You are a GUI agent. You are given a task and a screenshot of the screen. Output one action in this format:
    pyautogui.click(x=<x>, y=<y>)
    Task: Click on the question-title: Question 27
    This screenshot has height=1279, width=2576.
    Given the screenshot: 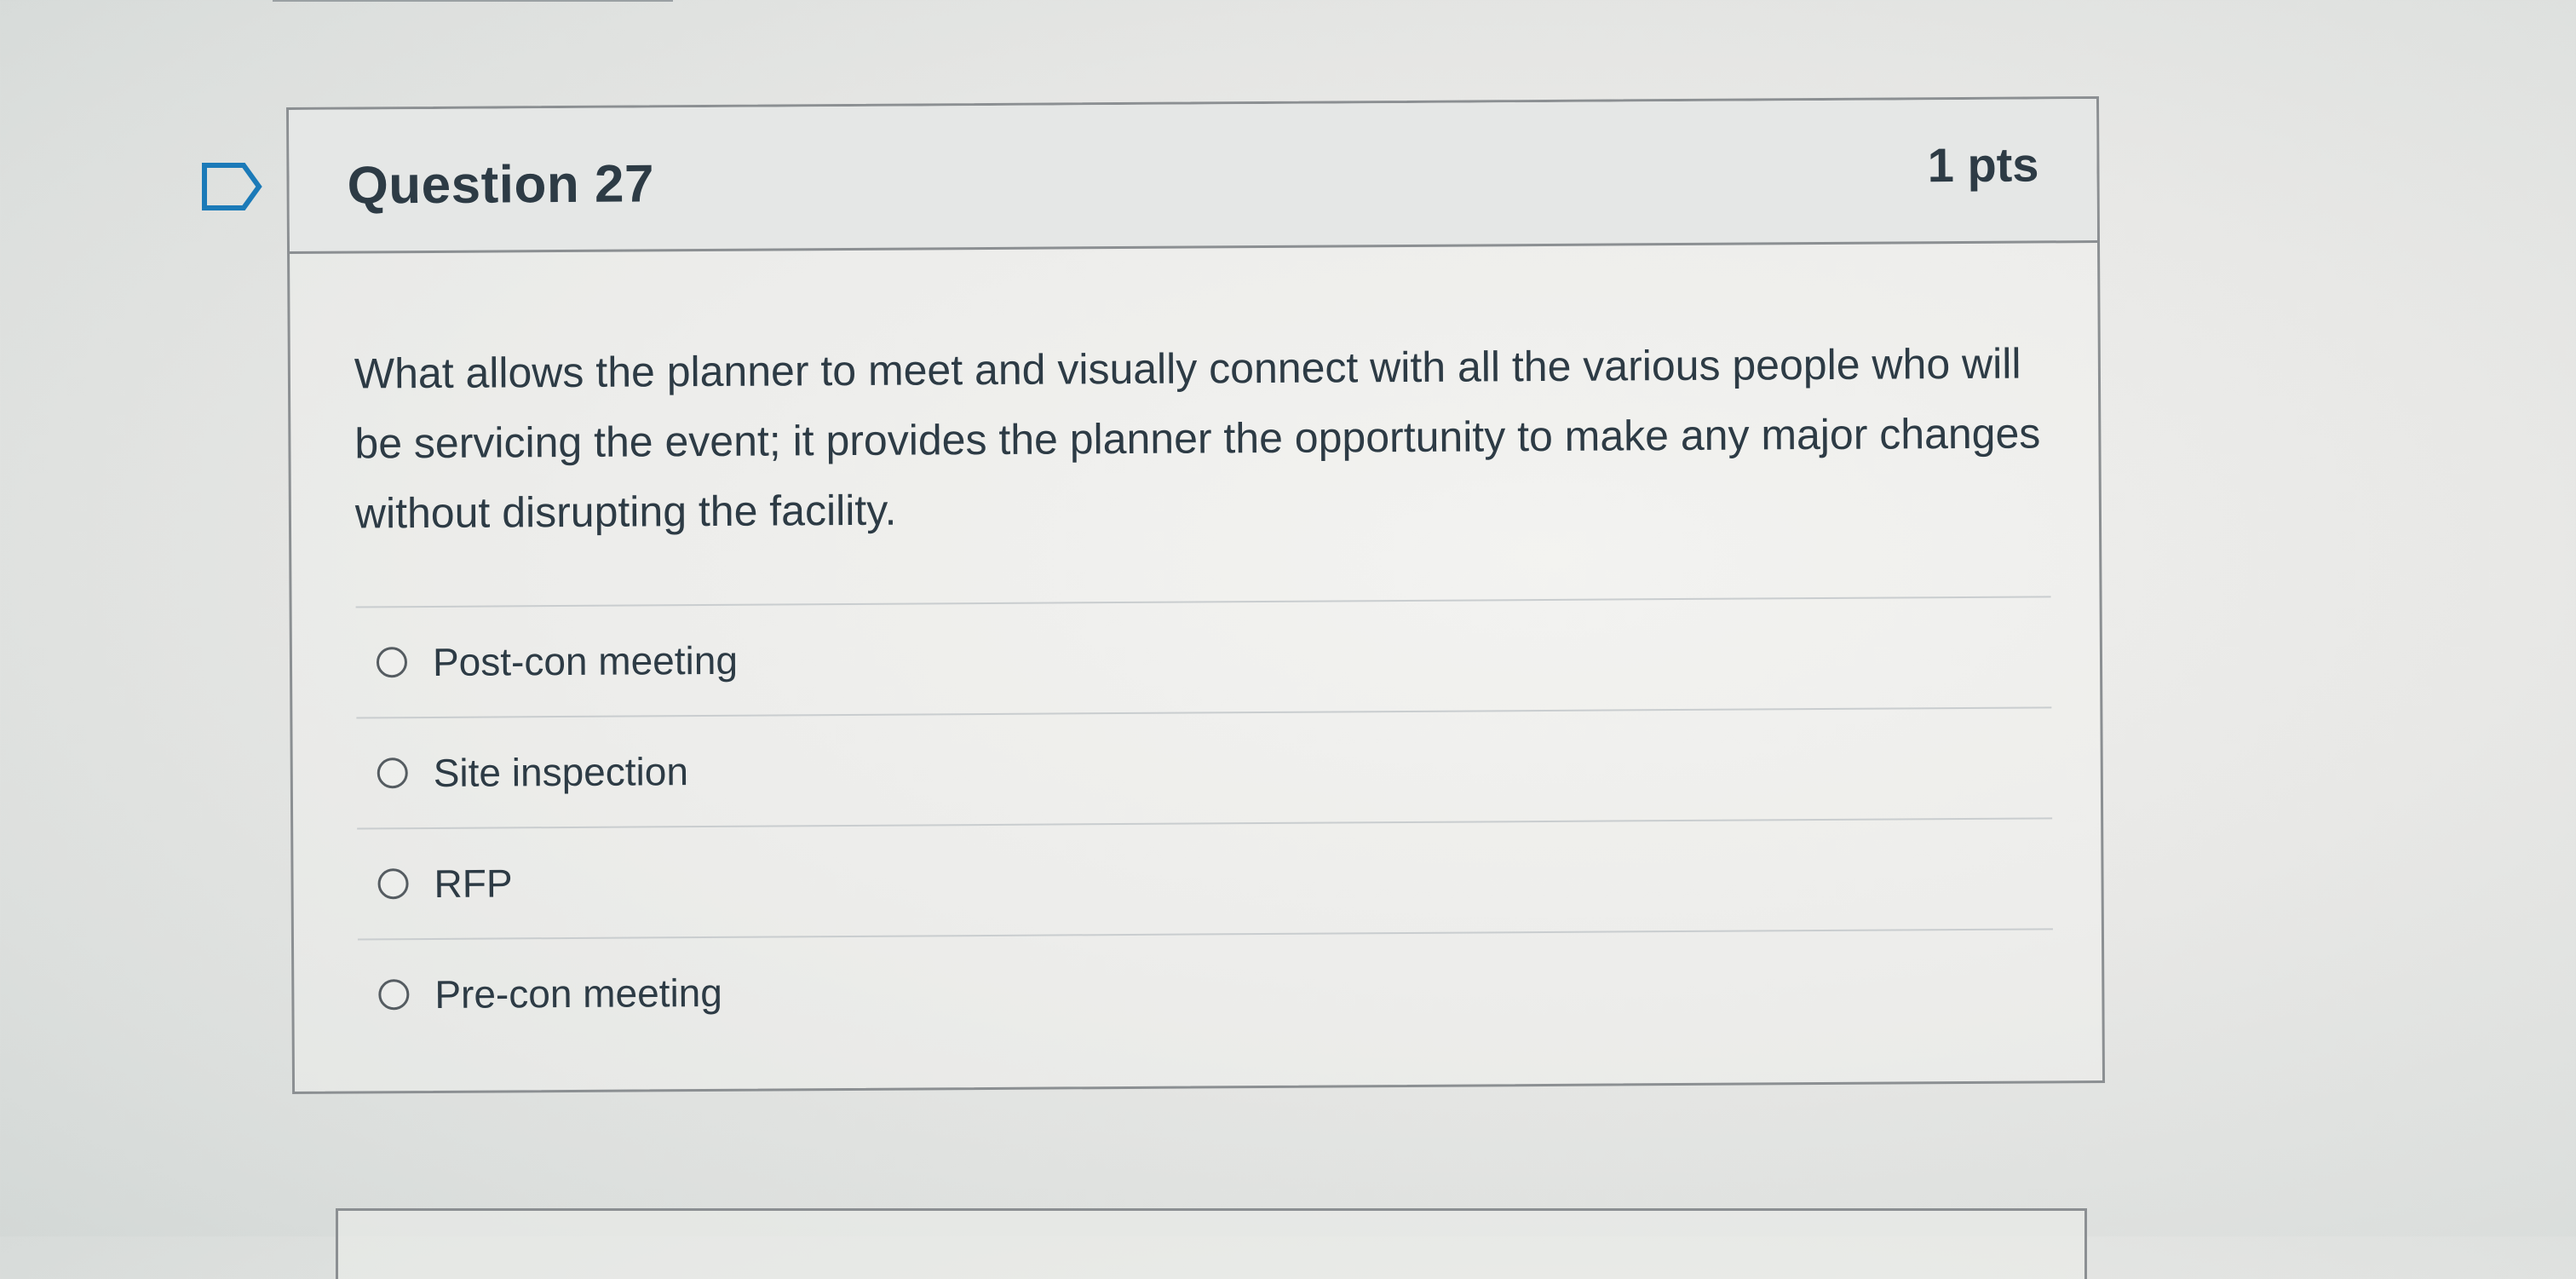 What is the action you would take?
    pyautogui.click(x=501, y=185)
    